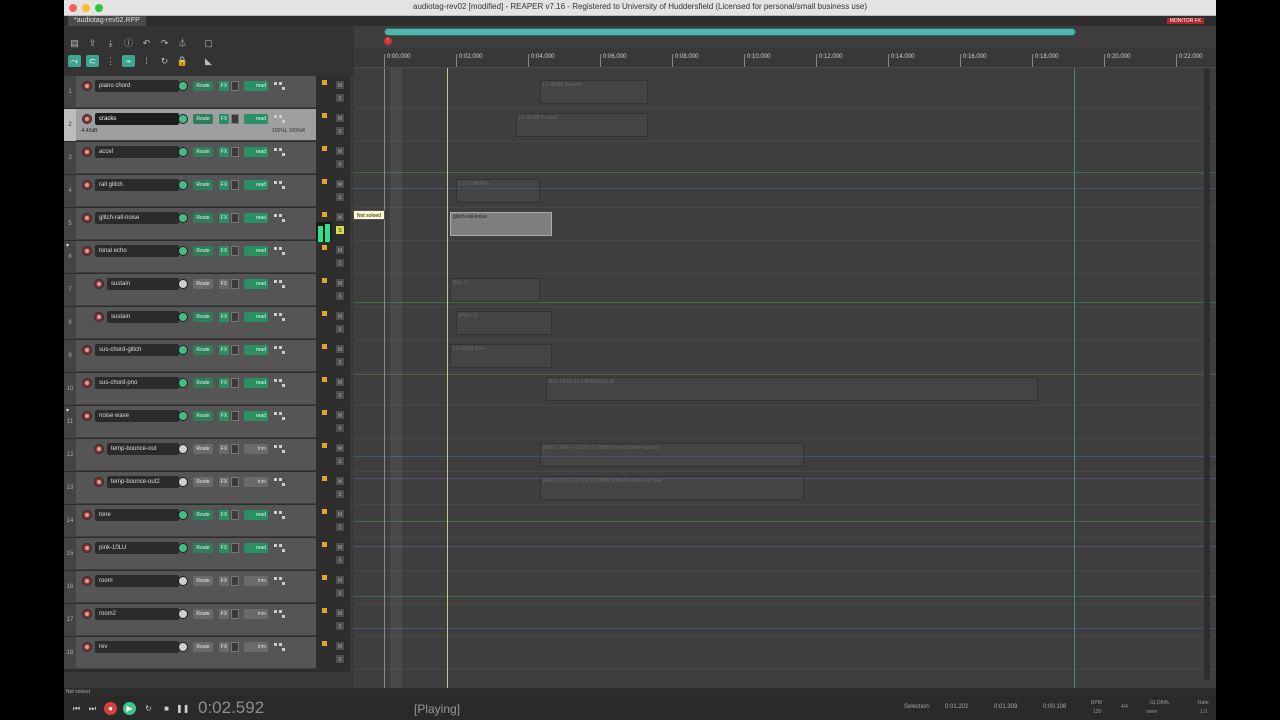 The height and width of the screenshot is (720, 1280). What do you see at coordinates (500, 356) in the screenshot?
I see `media-item: [-4.09dB] Rec-` at bounding box center [500, 356].